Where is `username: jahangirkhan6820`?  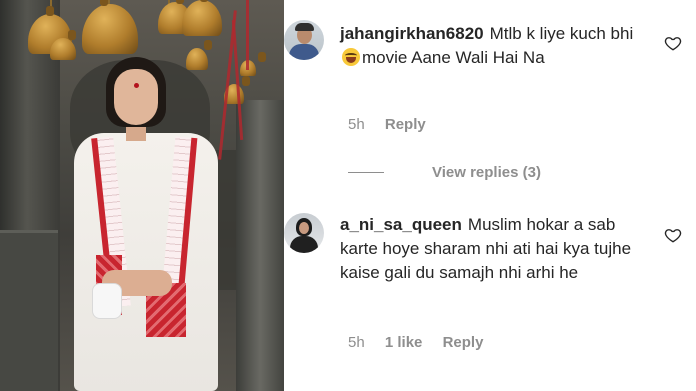 username: jahangirkhan6820 is located at coordinates (412, 33).